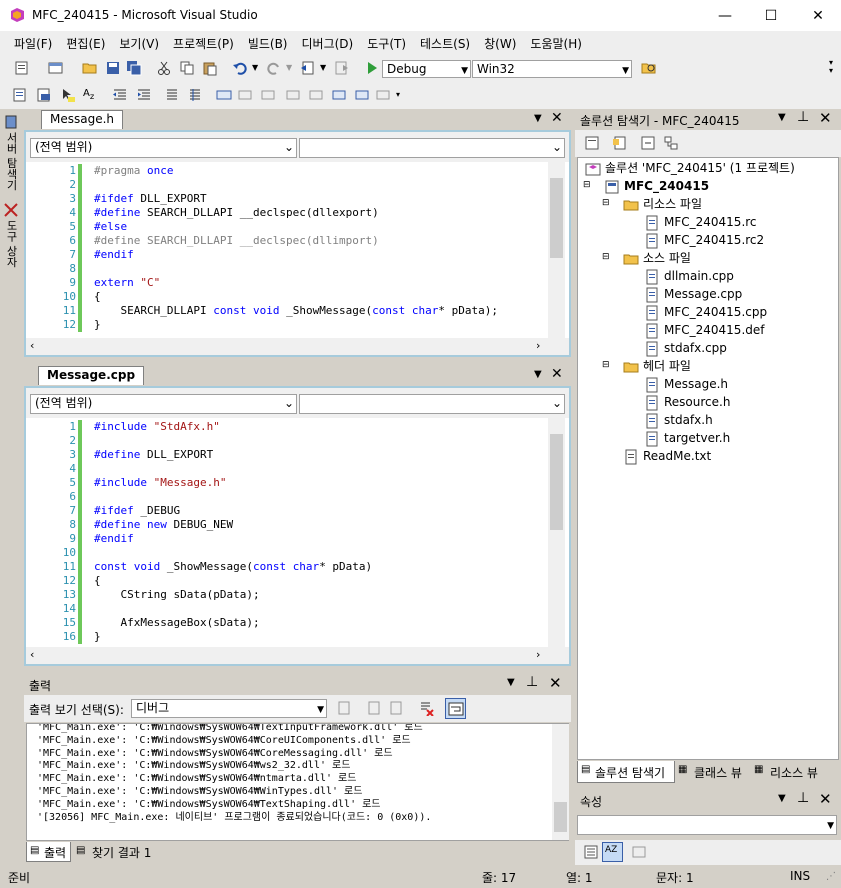 The width and height of the screenshot is (841, 888). I want to click on properties-dropdown-icon: ▼, so click(782, 798).